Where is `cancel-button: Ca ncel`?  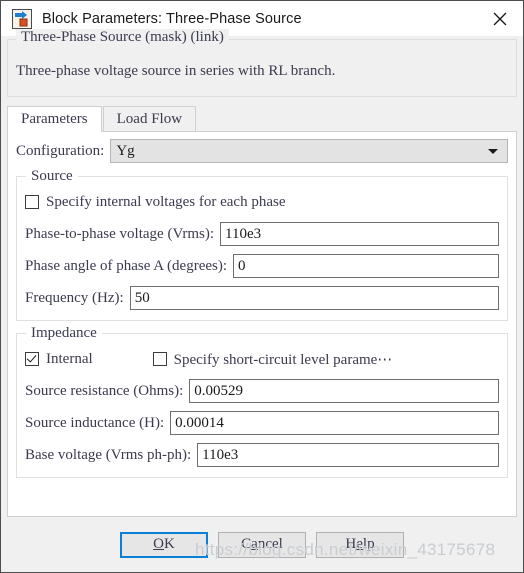 cancel-button: Ca ncel is located at coordinates (262, 544).